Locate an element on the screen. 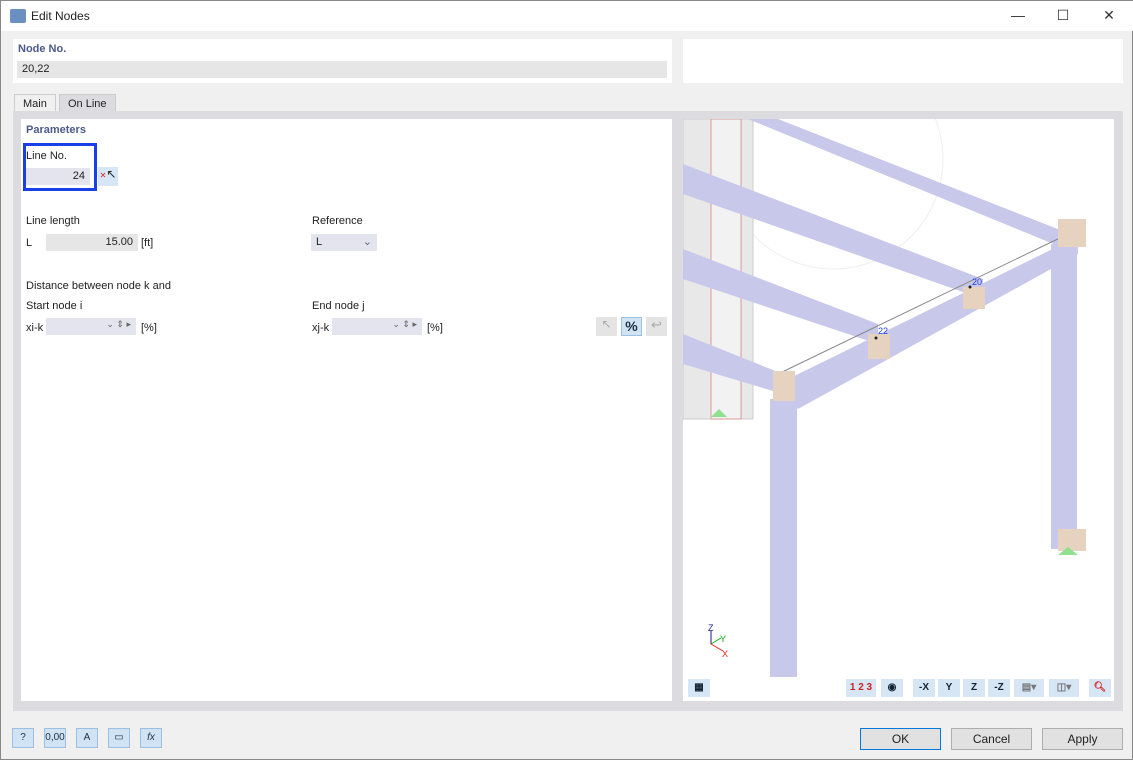 The height and width of the screenshot is (760, 1133). end-unit: [%] is located at coordinates (435, 328).